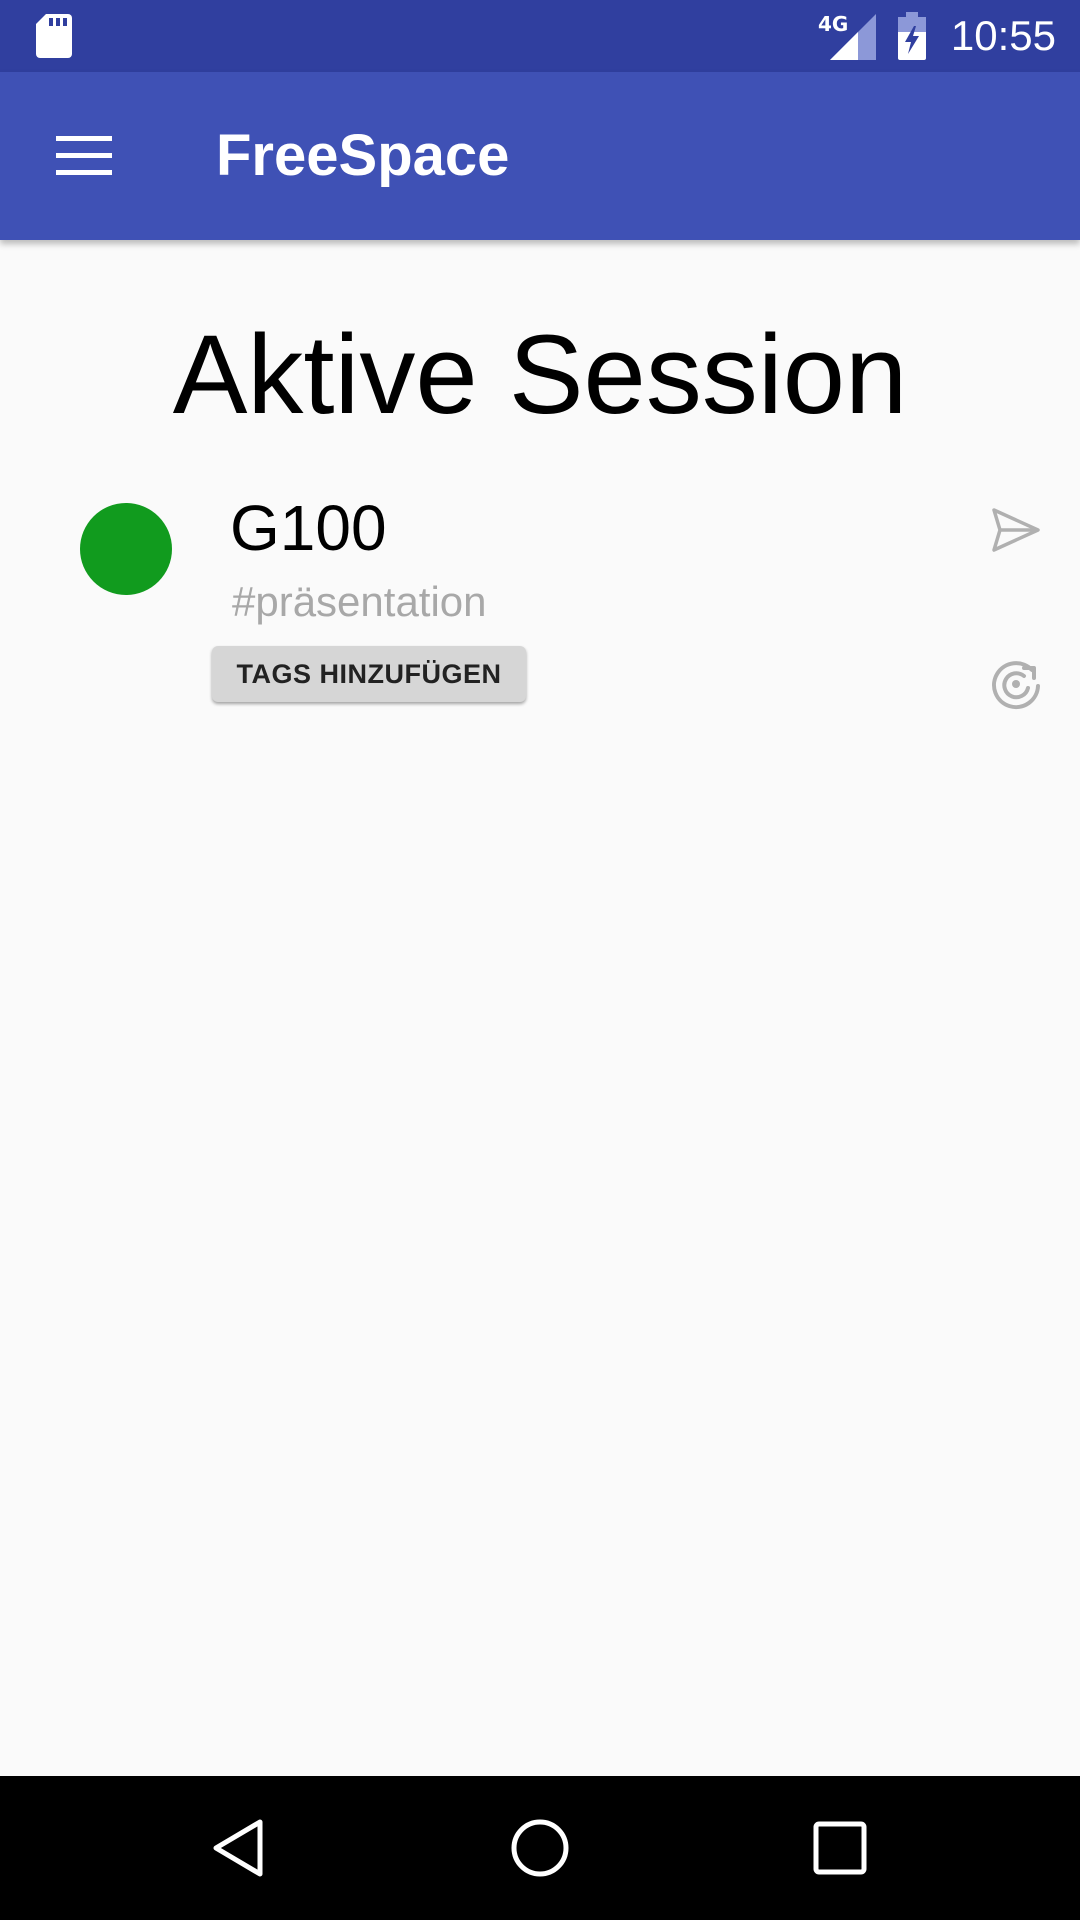 The width and height of the screenshot is (1080, 1920). Describe the element at coordinates (363, 155) in the screenshot. I see `app-title: FreeSpace` at that location.